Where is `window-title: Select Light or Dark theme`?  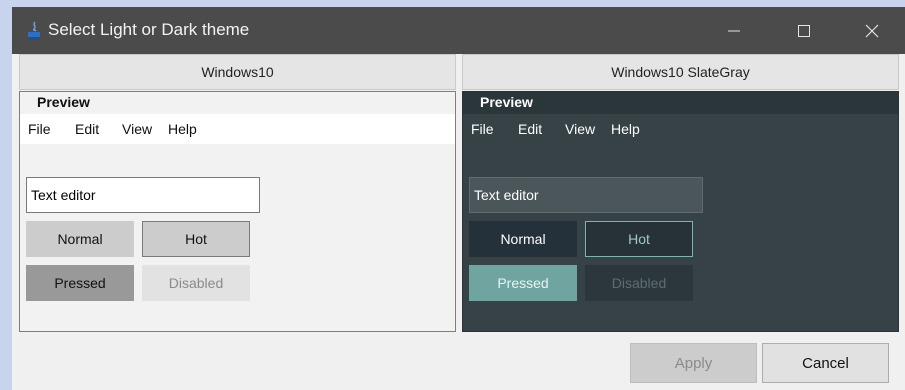 window-title: Select Light or Dark theme is located at coordinates (149, 29).